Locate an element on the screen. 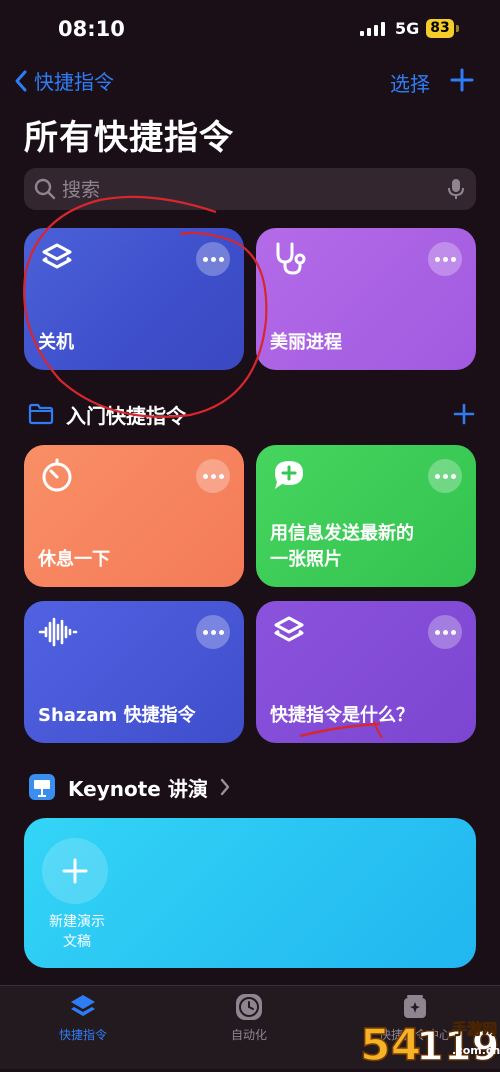 The width and height of the screenshot is (500, 1072). microphone-icon is located at coordinates (456, 189).